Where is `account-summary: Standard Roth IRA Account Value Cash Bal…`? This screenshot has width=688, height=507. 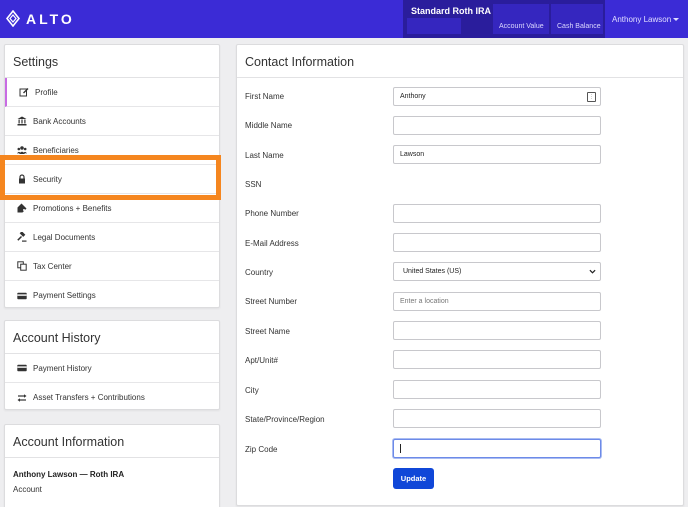 account-summary: Standard Roth IRA Account Value Cash Bal… is located at coordinates (504, 19).